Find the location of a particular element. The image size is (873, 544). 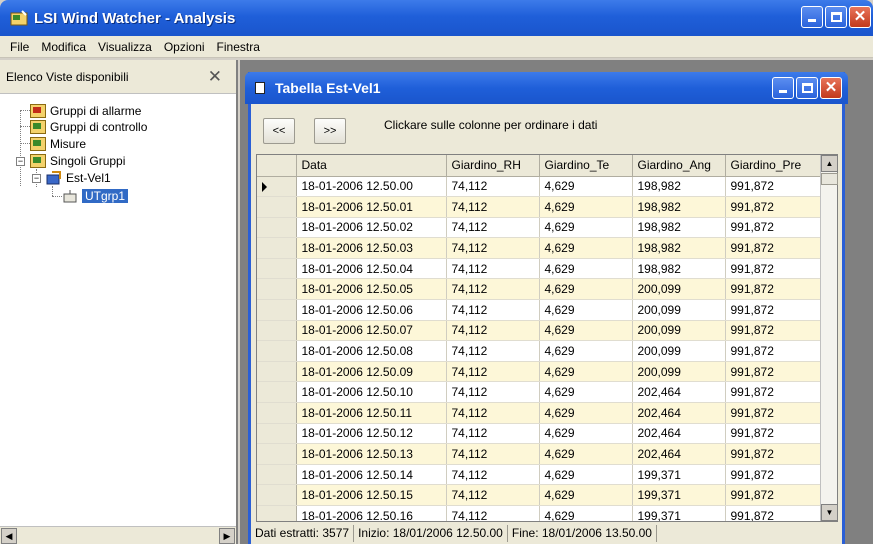

table-cell: 18-01-2006 12.50.04 is located at coordinates (371, 269).